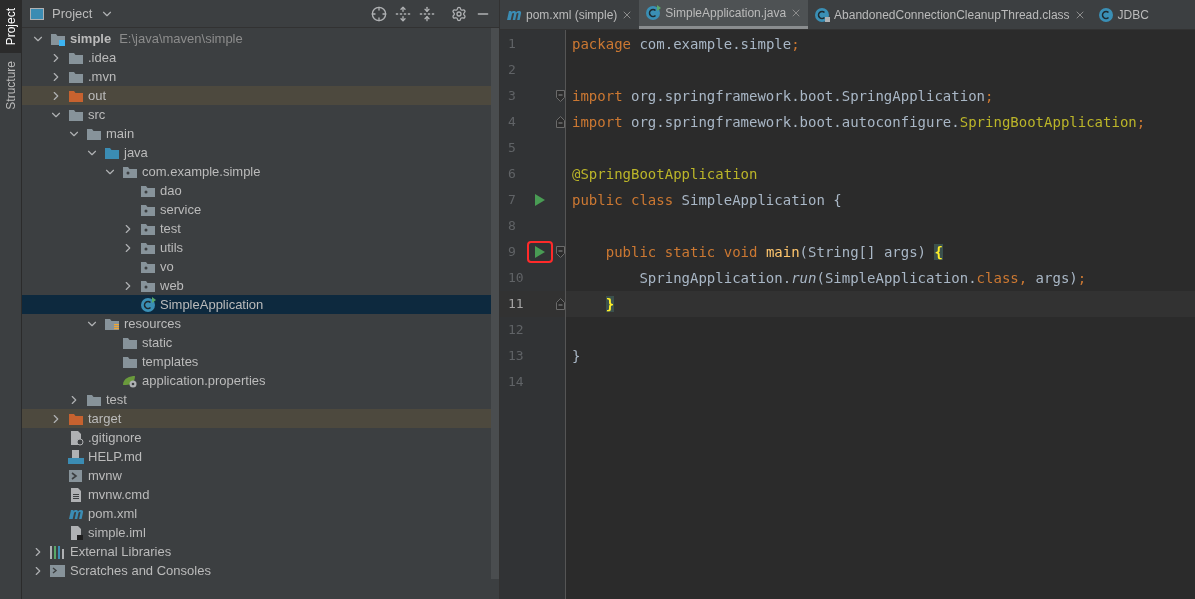 The height and width of the screenshot is (599, 1195). Describe the element at coordinates (113, 513) in the screenshot. I see `tree-label: pom.xml` at that location.